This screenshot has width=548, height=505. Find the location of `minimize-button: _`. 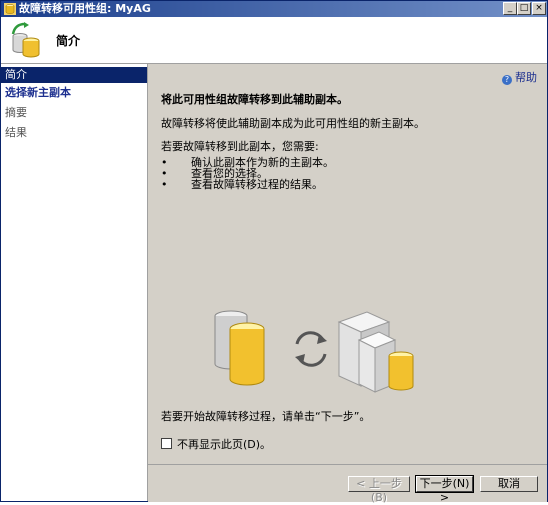

minimize-button: _ is located at coordinates (510, 8).